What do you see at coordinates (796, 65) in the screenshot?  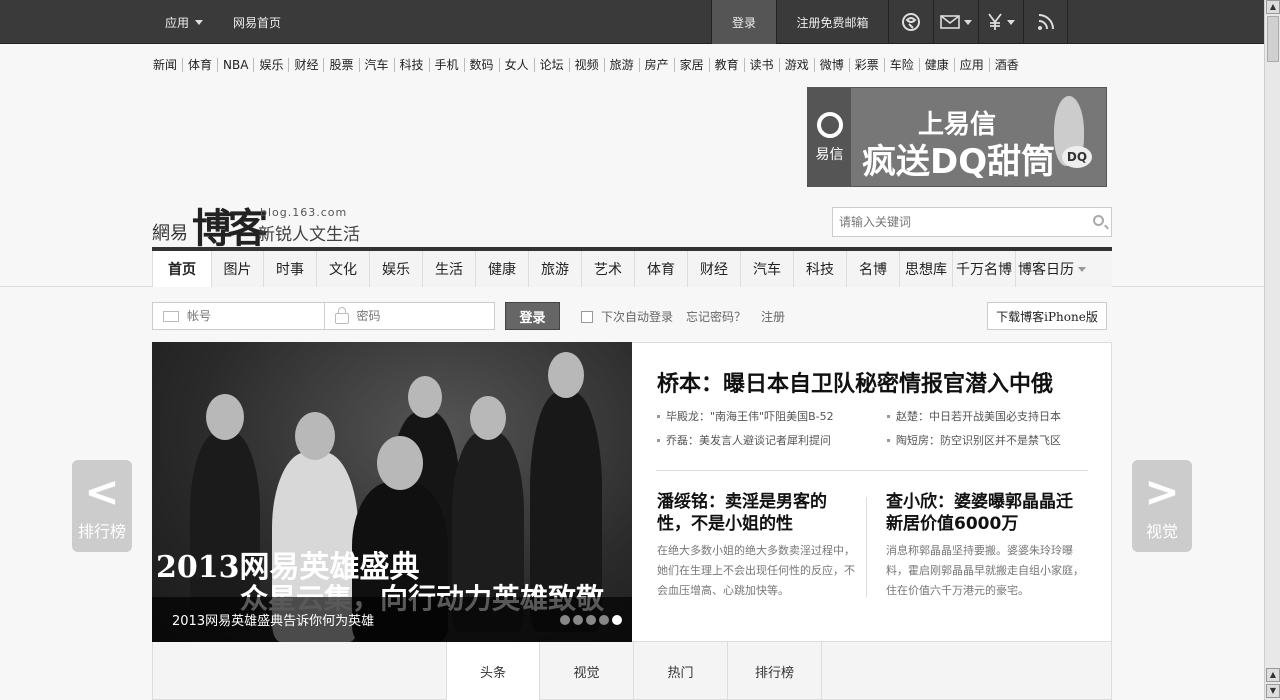 I see `channel-link: 游戏` at bounding box center [796, 65].